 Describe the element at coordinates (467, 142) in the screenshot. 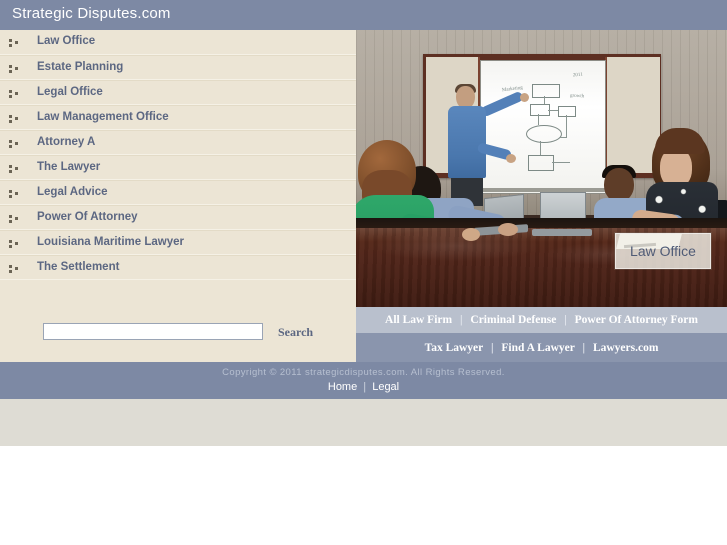

I see `presenter-shirt` at that location.